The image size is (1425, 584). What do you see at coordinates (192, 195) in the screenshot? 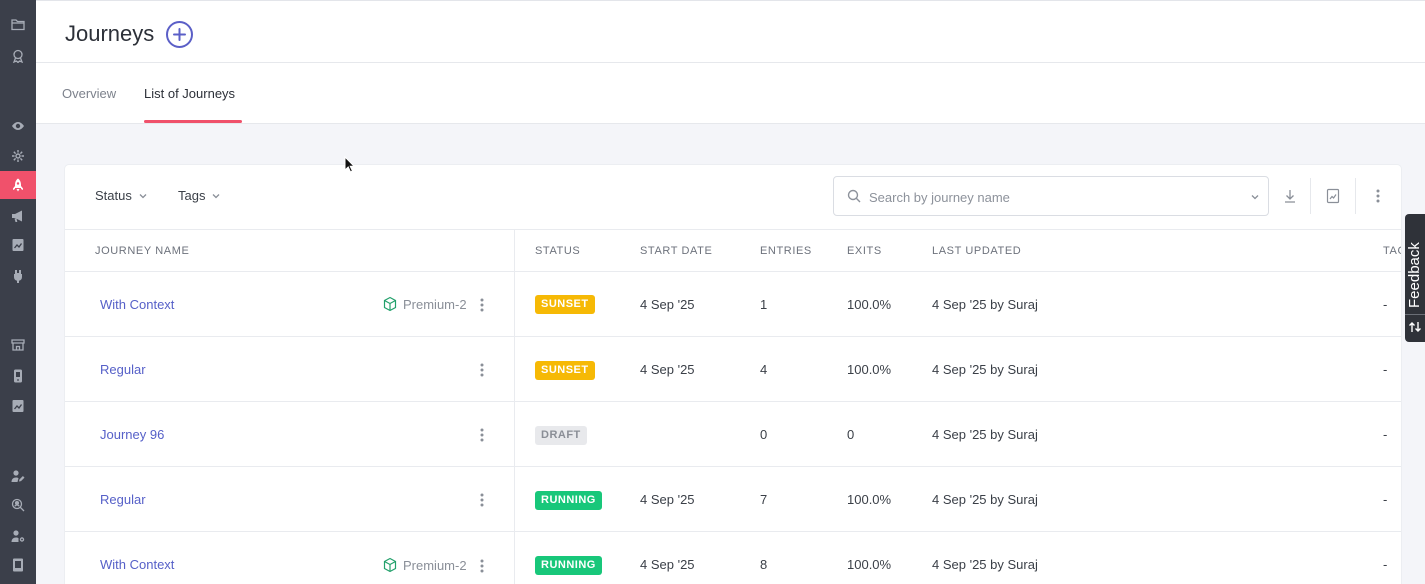
I see `tags-filter-label: Tags` at bounding box center [192, 195].